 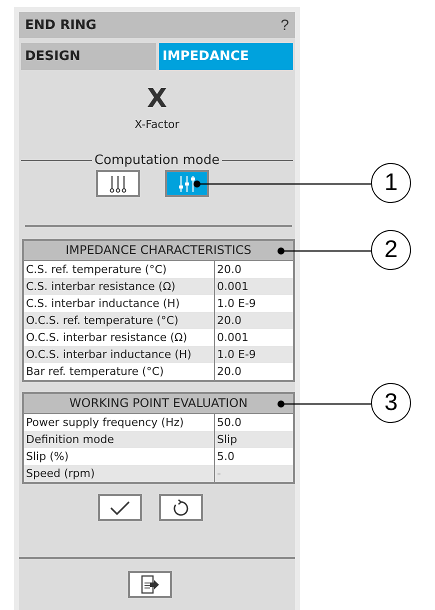 I want to click on table-cell-text: Slip, so click(x=227, y=440).